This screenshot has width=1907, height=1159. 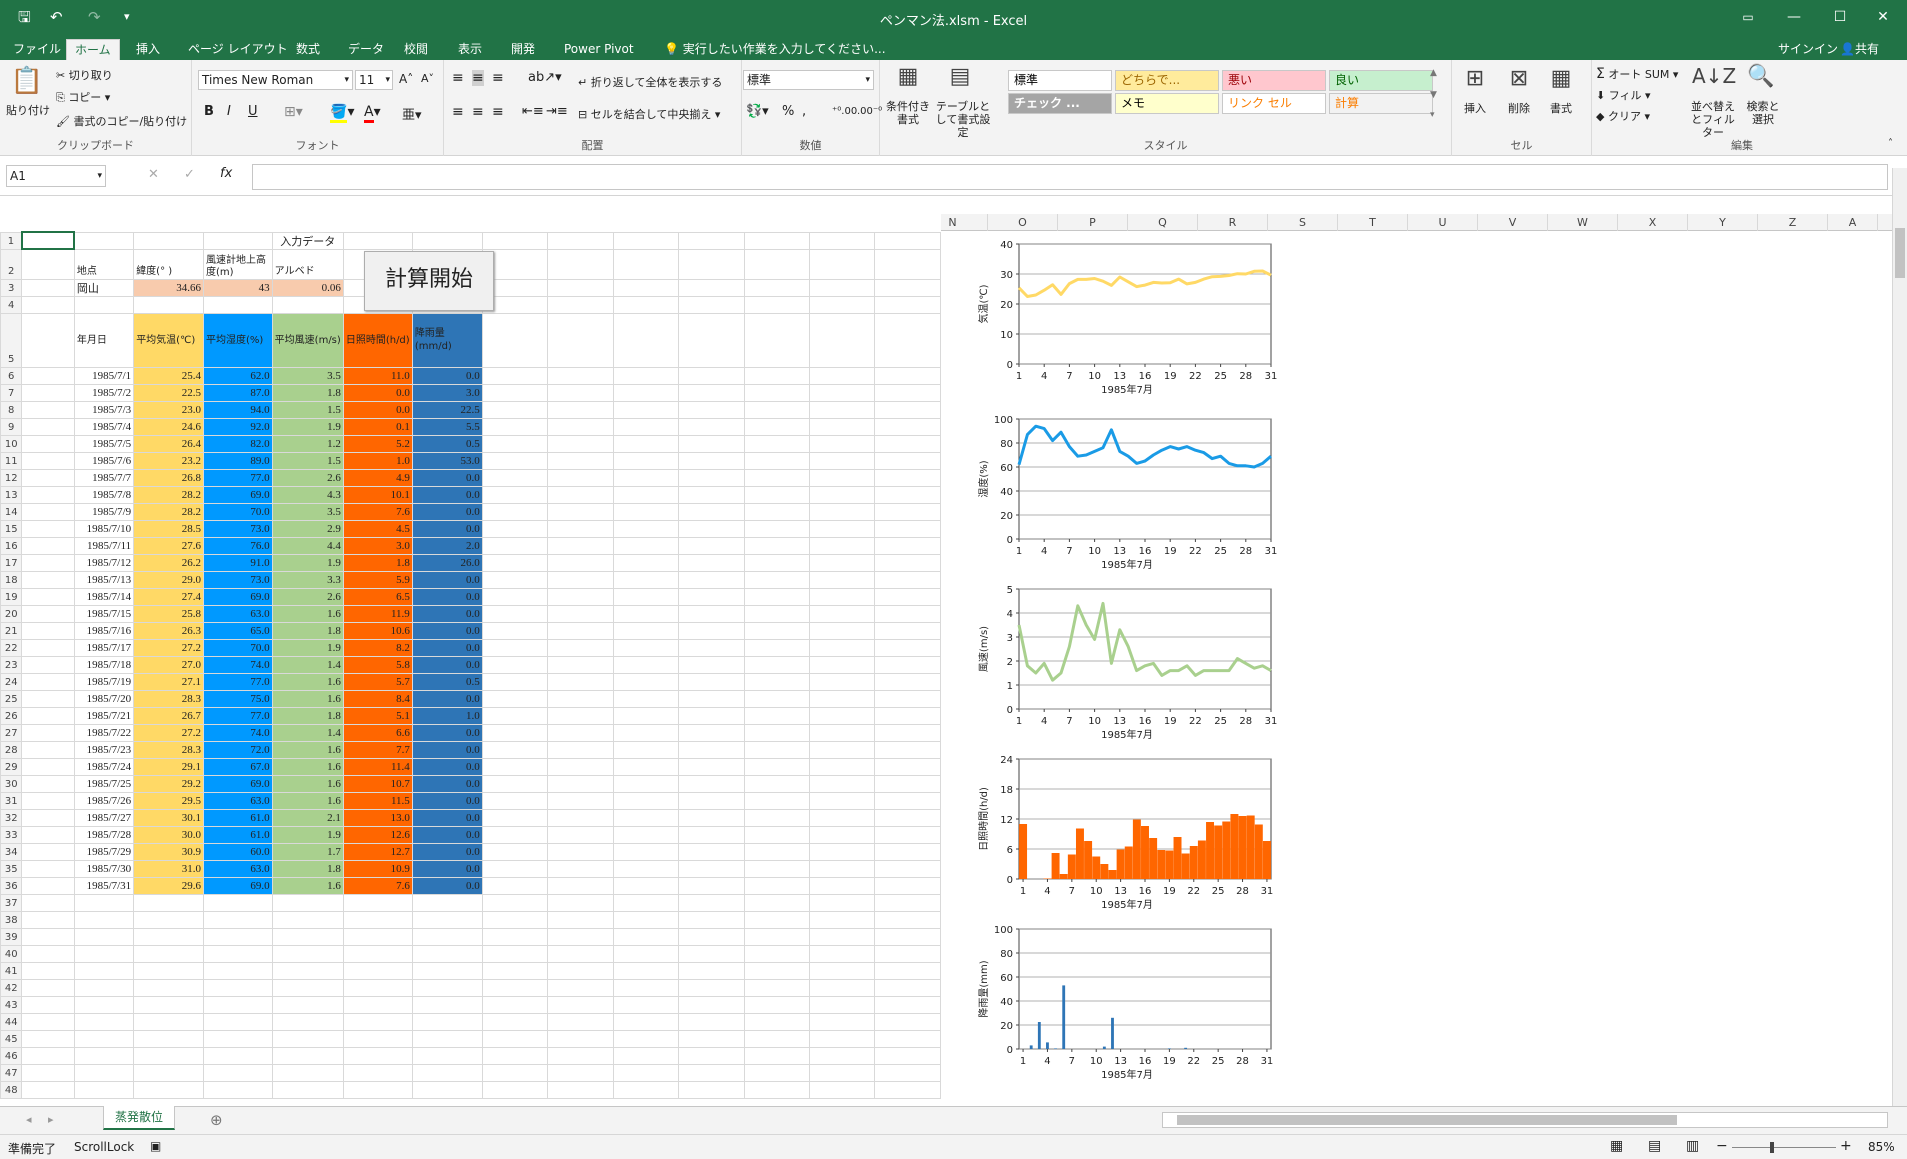 I want to click on data-cell: 25.8, so click(x=169, y=613).